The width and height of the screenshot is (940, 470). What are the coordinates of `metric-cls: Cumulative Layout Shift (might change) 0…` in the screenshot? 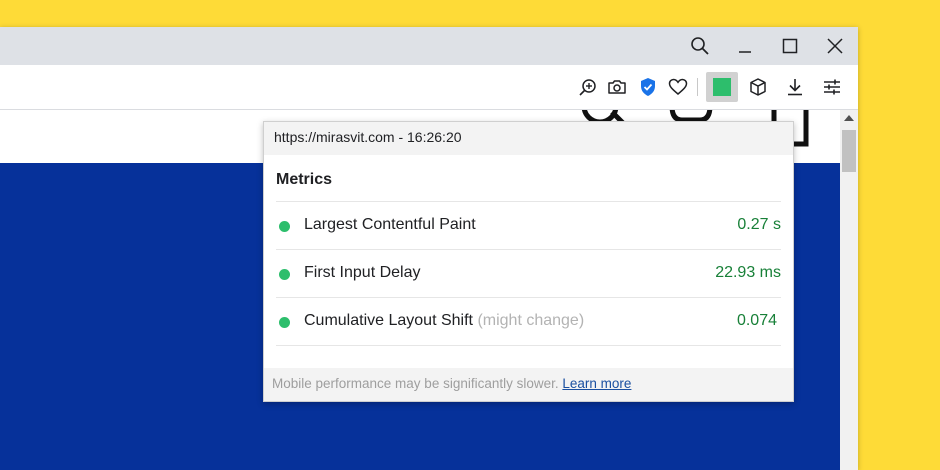 It's located at (528, 322).